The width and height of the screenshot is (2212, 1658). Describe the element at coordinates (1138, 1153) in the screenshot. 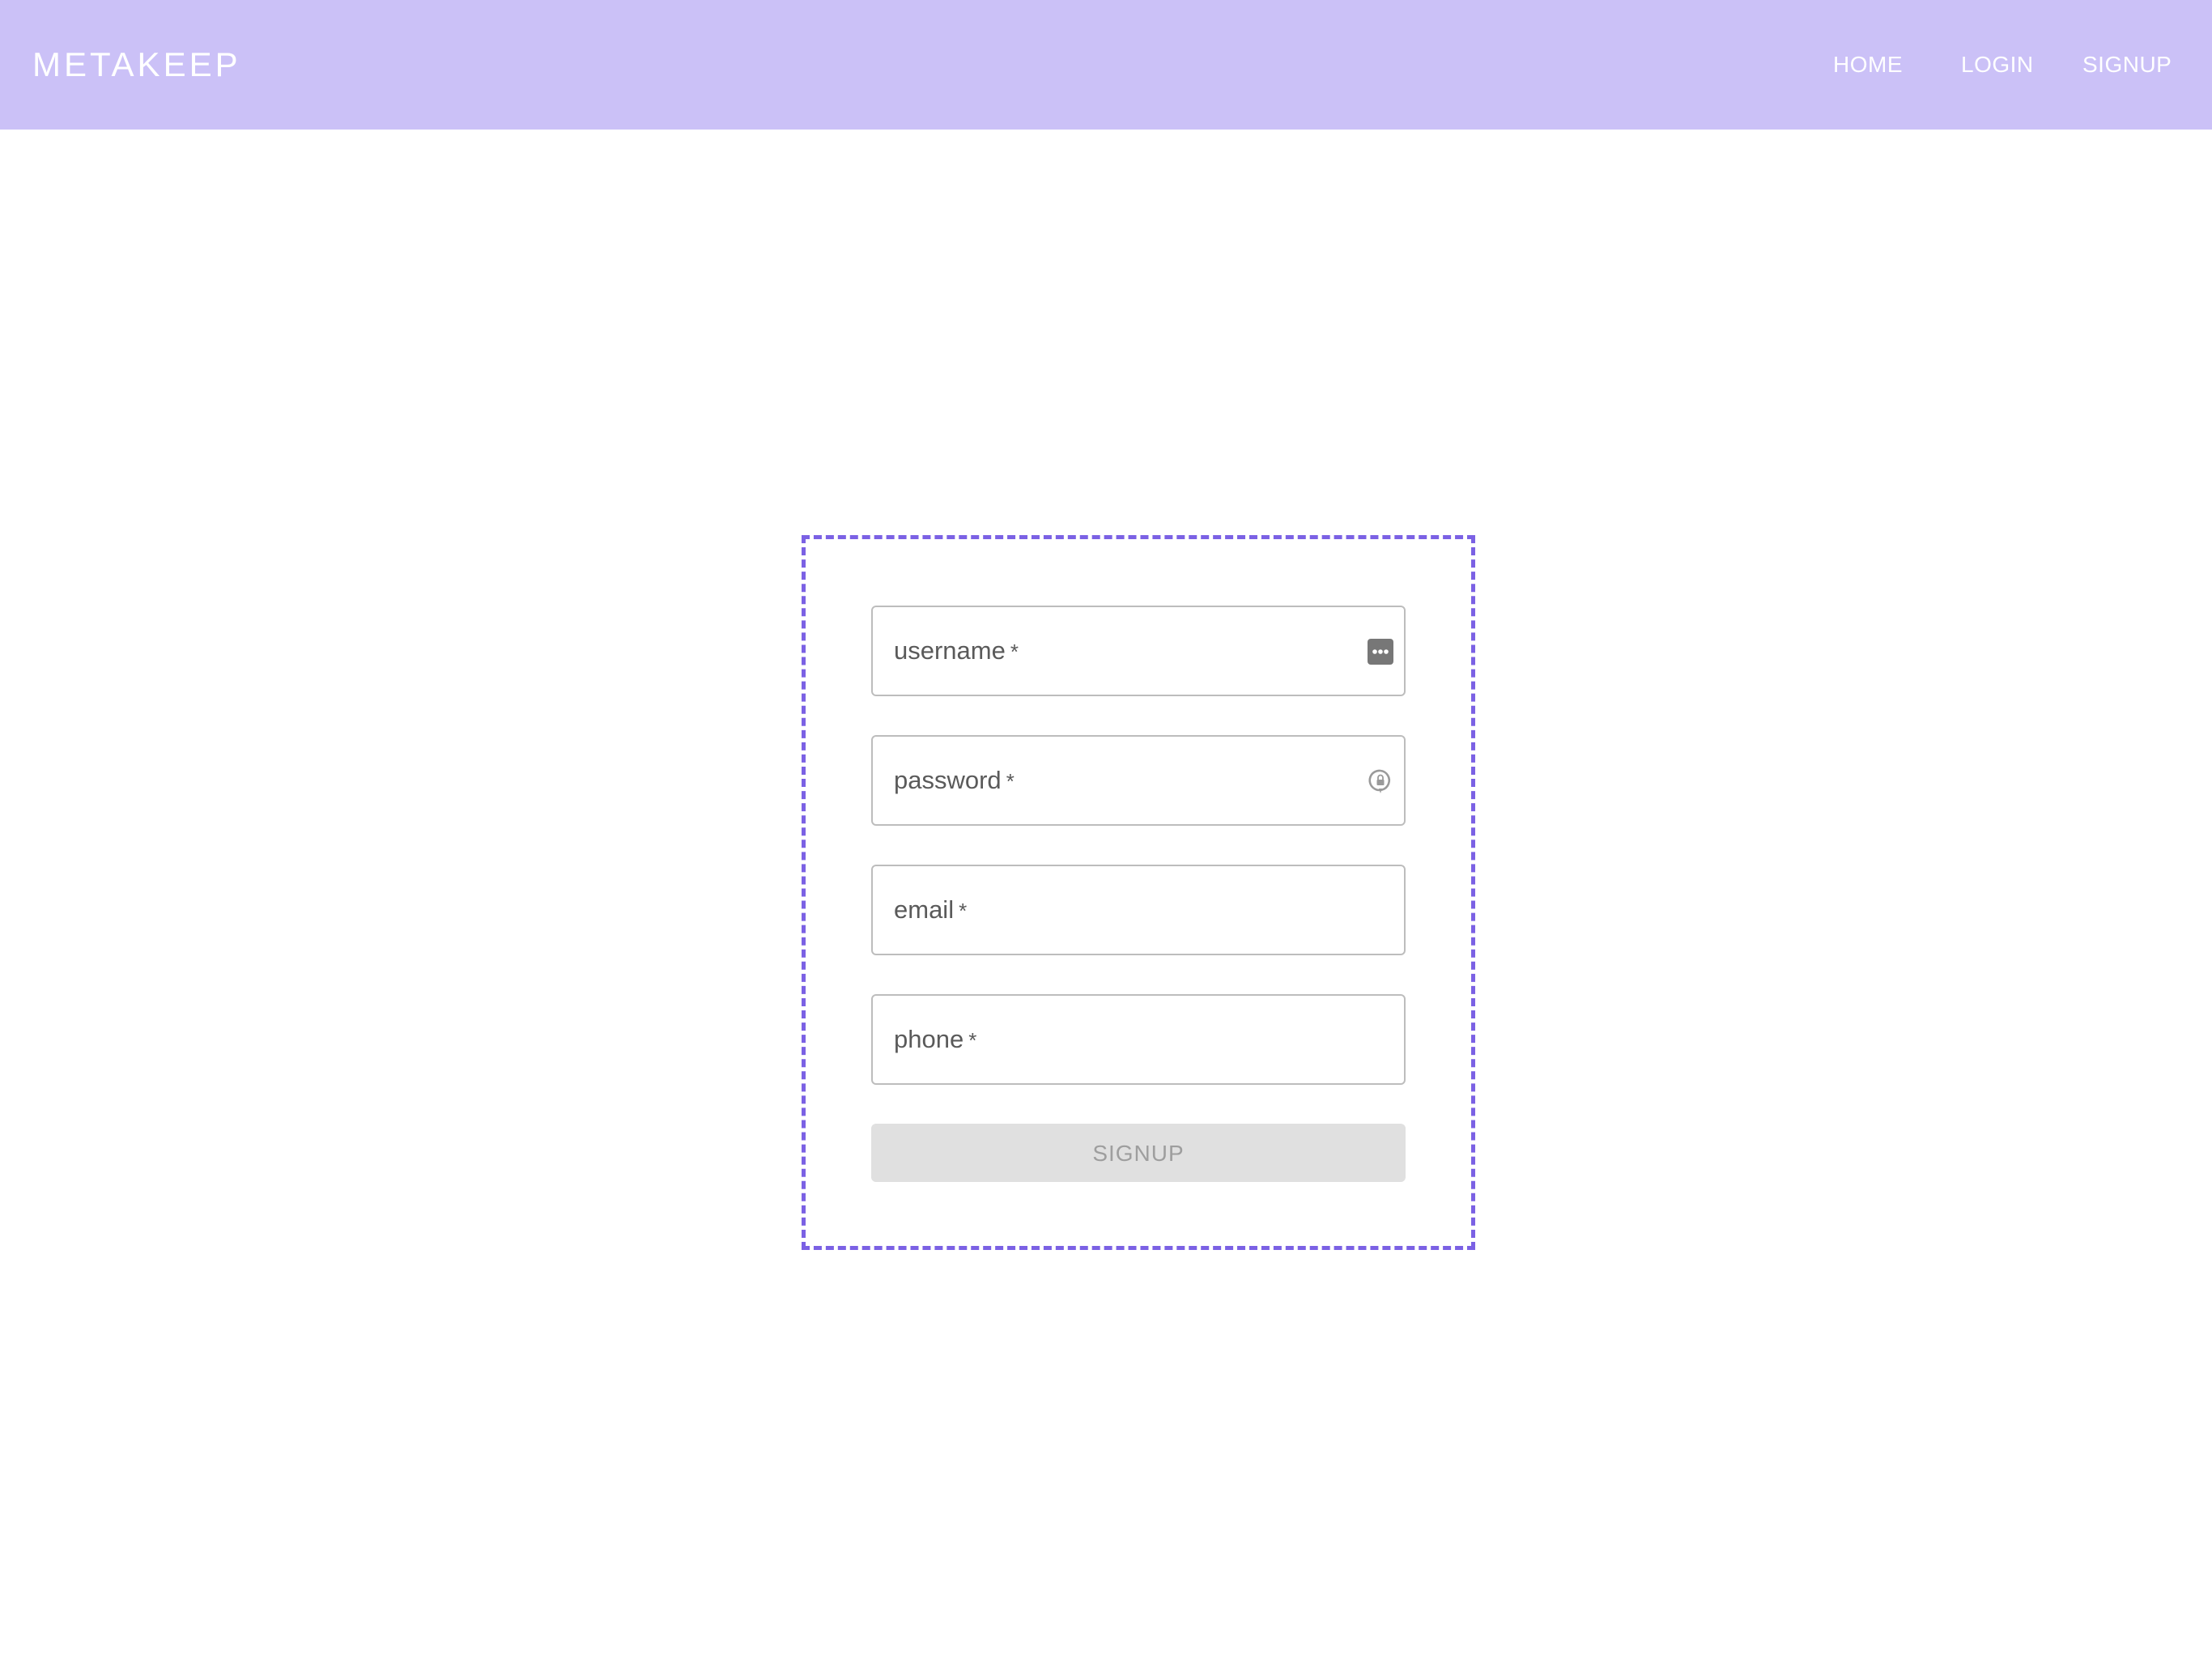

I see `signup-submit-button: SIGNUP` at that location.